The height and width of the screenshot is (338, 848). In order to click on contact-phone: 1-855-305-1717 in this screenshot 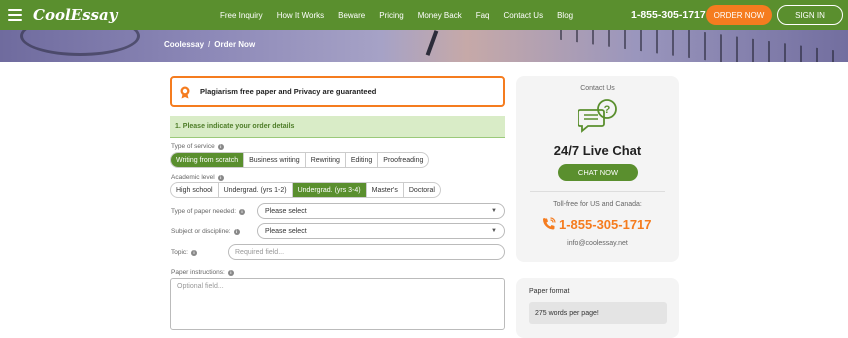, I will do `click(597, 224)`.